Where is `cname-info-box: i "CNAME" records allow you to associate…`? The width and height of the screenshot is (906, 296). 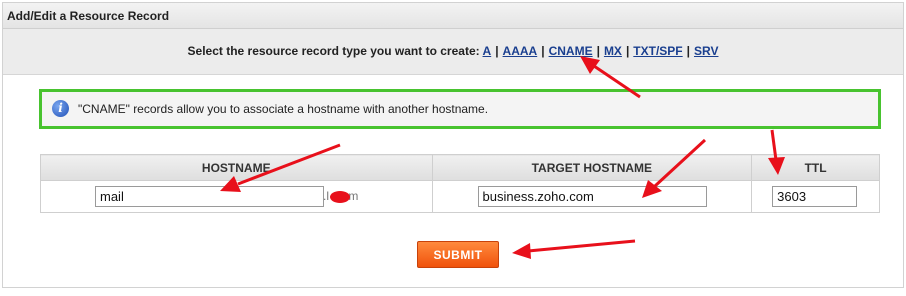 cname-info-box: i "CNAME" records allow you to associate… is located at coordinates (460, 109).